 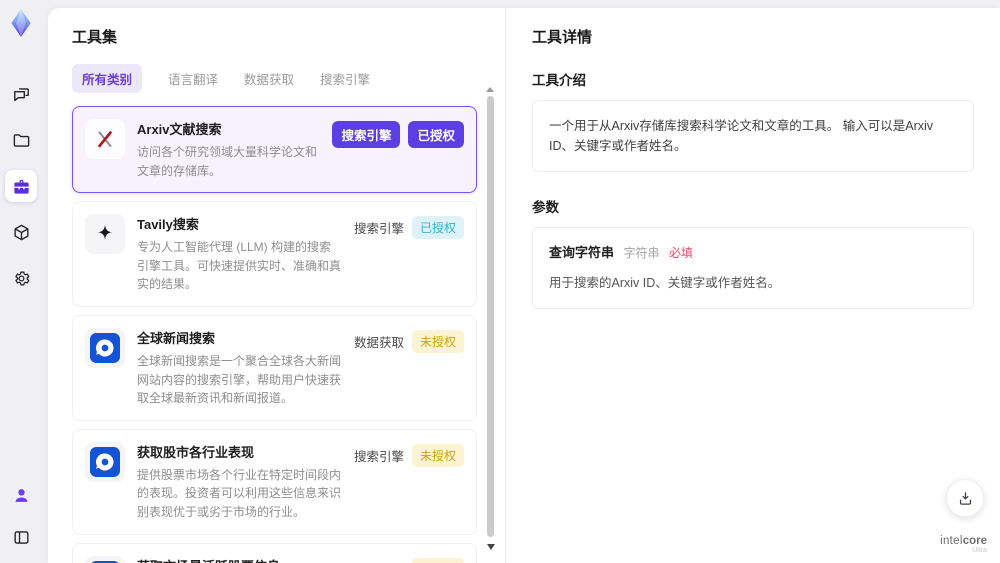 What do you see at coordinates (95, 37) in the screenshot?
I see `page-title: 工具集` at bounding box center [95, 37].